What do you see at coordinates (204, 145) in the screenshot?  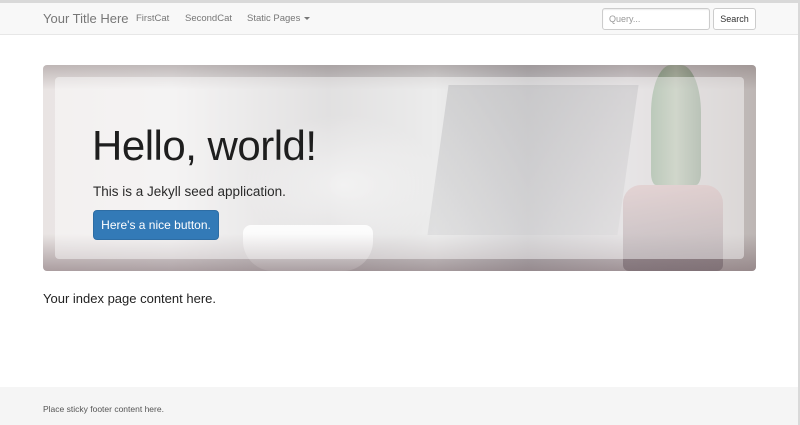 I see `jumbotron-heading: Hello, world!` at bounding box center [204, 145].